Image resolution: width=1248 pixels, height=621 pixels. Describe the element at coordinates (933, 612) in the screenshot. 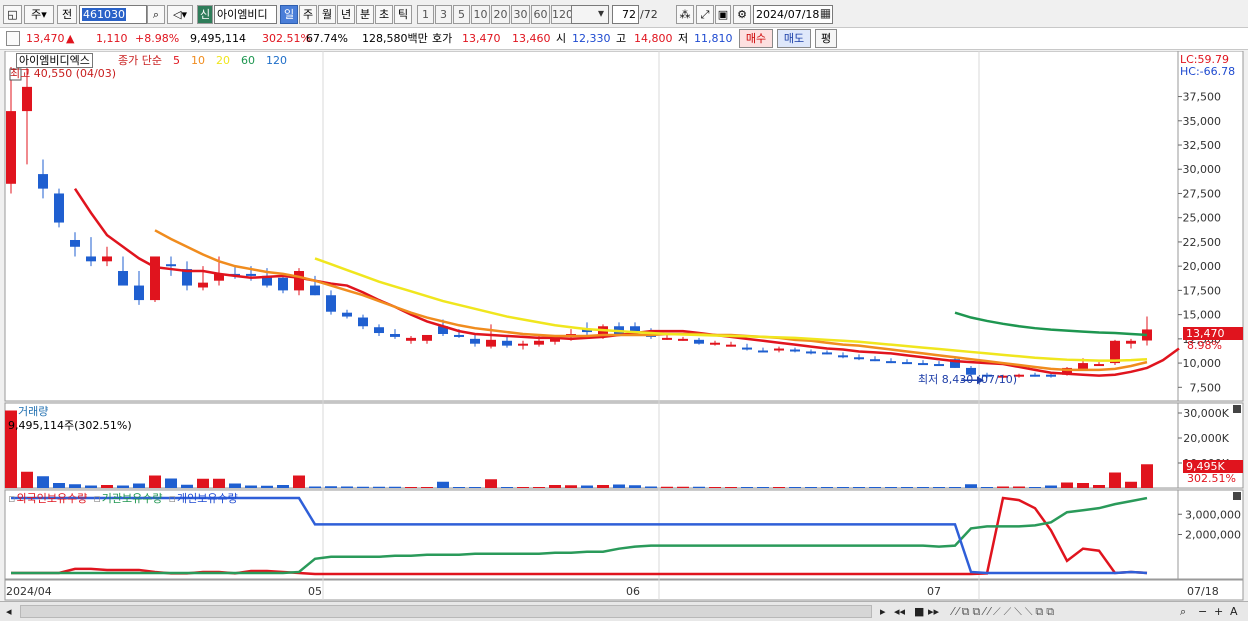

I see `last-icon: ▸▸` at that location.